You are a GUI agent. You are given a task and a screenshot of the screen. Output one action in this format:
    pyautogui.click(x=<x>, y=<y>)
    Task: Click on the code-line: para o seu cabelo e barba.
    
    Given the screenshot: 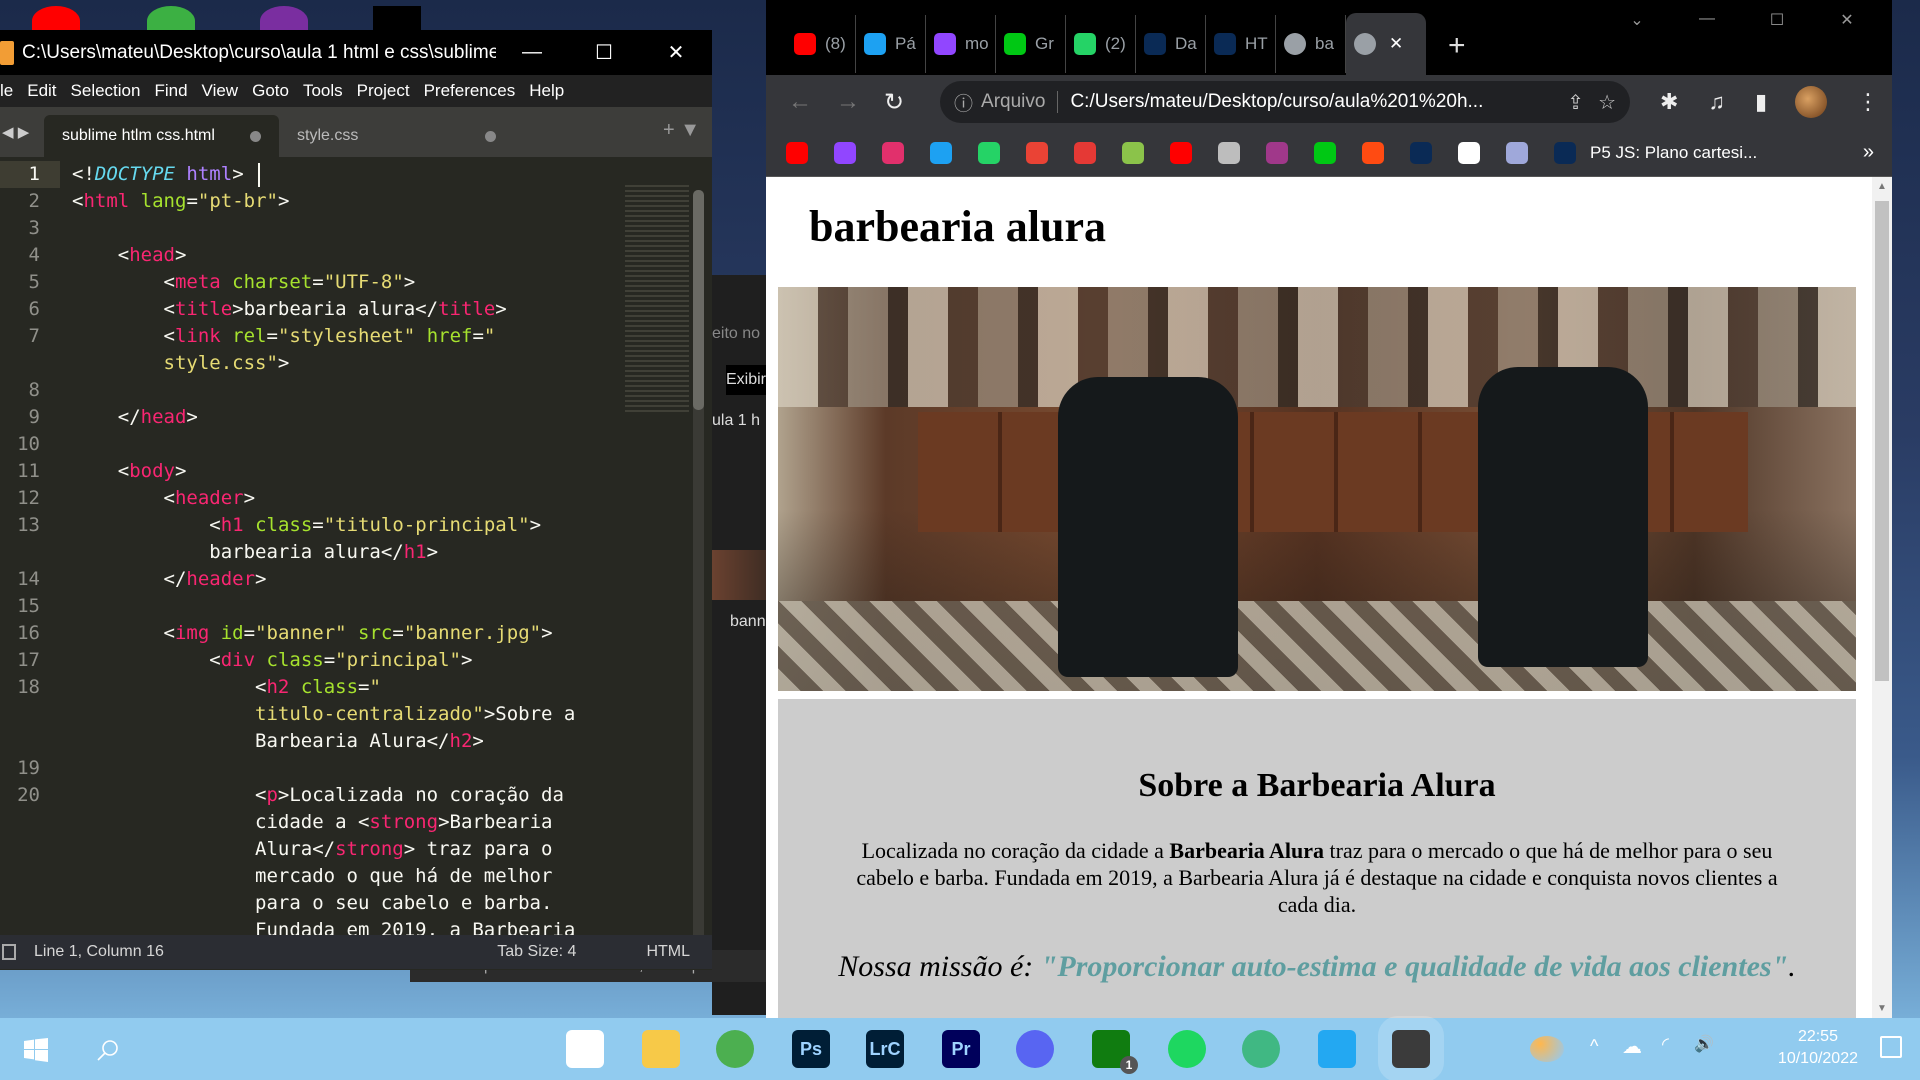 What is the action you would take?
    pyautogui.click(x=345, y=903)
    